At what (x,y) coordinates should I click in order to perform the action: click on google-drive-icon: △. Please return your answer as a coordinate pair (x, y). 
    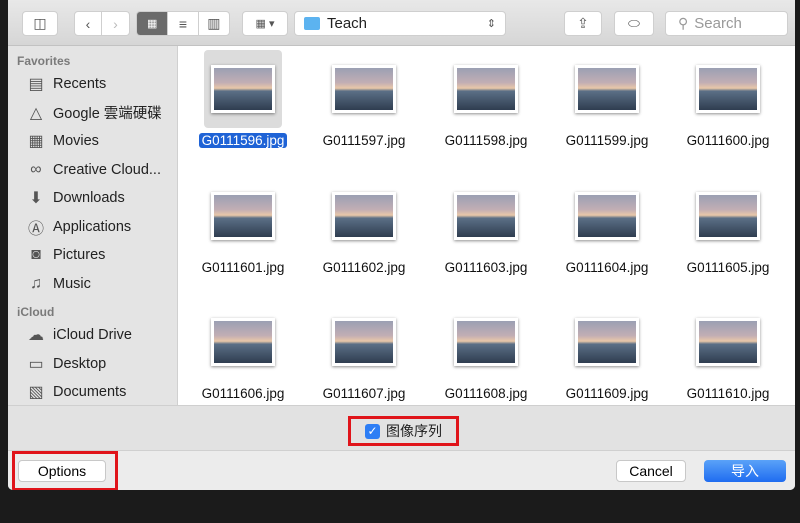
    Looking at the image, I should click on (36, 113).